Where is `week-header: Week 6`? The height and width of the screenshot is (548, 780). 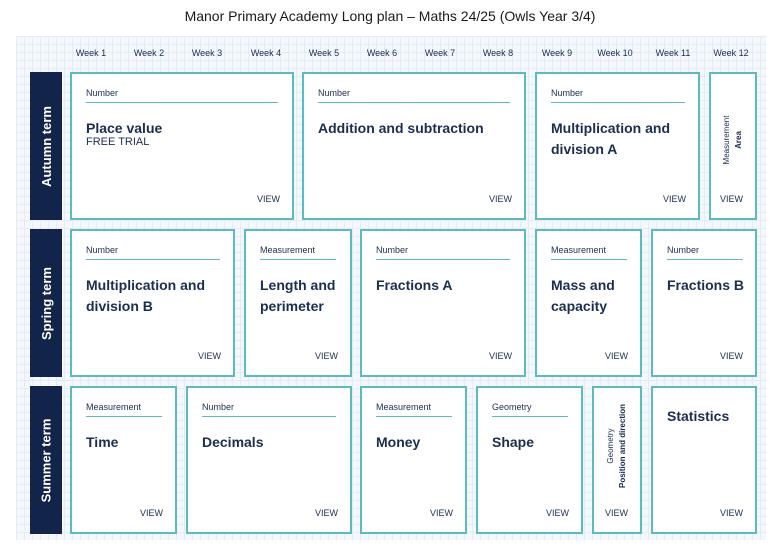
week-header: Week 6 is located at coordinates (382, 53).